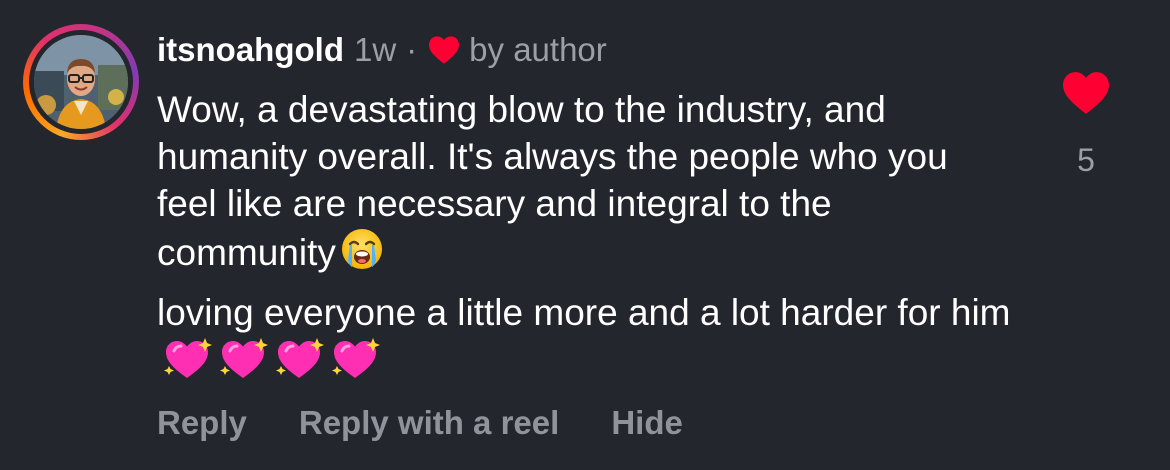 This screenshot has height=470, width=1170. What do you see at coordinates (375, 49) in the screenshot?
I see `comment-time: 1w` at bounding box center [375, 49].